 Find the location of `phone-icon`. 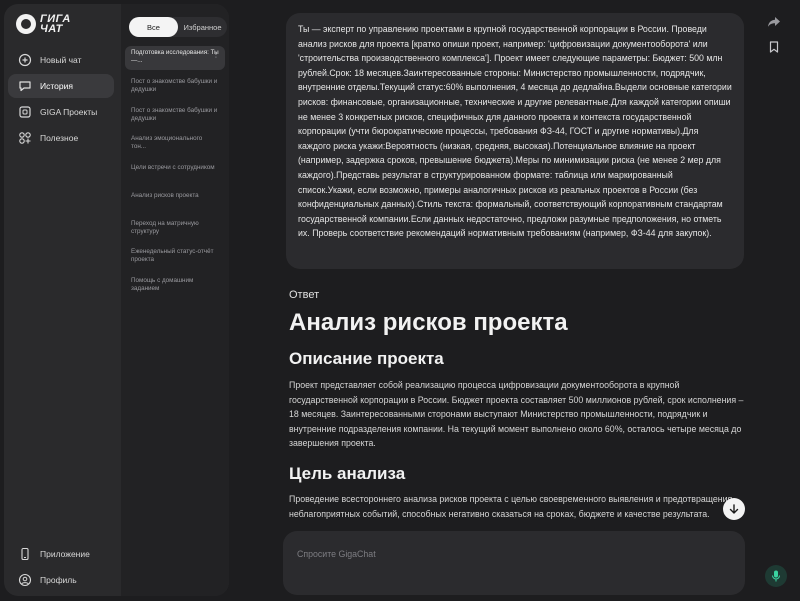

phone-icon is located at coordinates (25, 554).